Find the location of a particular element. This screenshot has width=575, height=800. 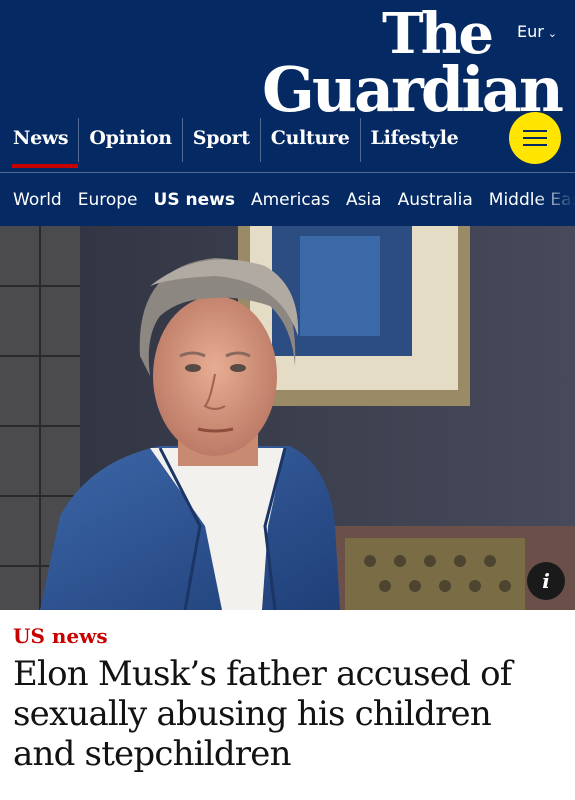

guardian-logo: The Guardian is located at coordinates (412, 66).